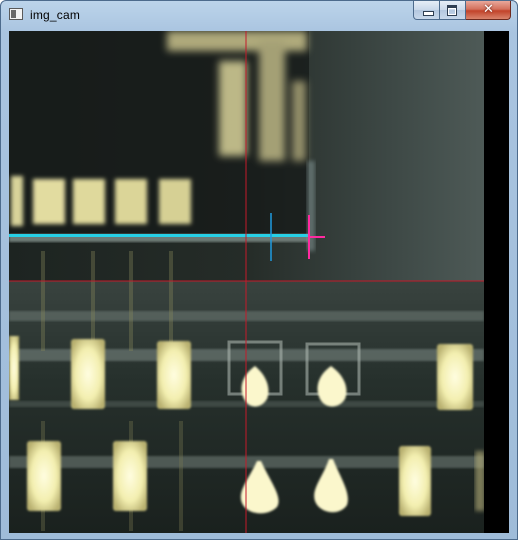  Describe the element at coordinates (16, 14) in the screenshot. I see `app-icon` at that location.